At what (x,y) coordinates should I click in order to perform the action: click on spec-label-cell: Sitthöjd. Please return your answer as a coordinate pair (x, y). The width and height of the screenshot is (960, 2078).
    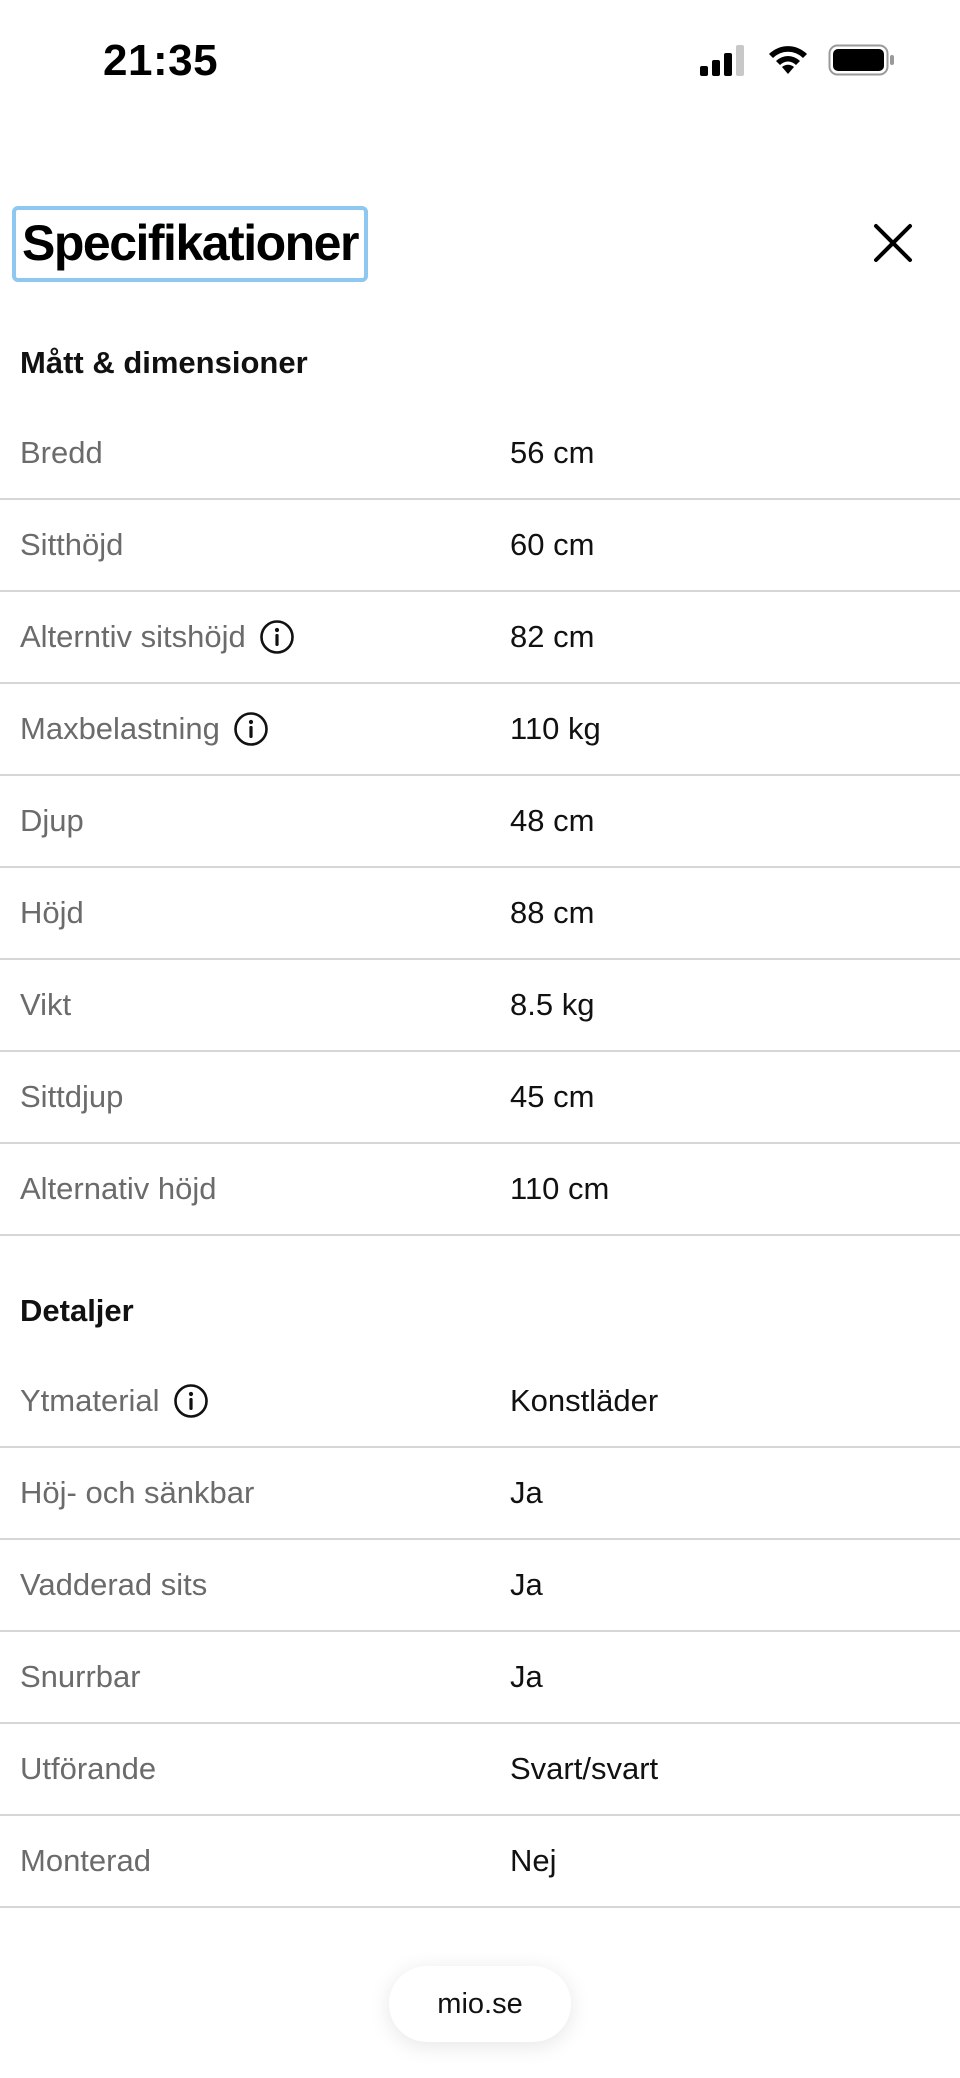
    Looking at the image, I should click on (255, 545).